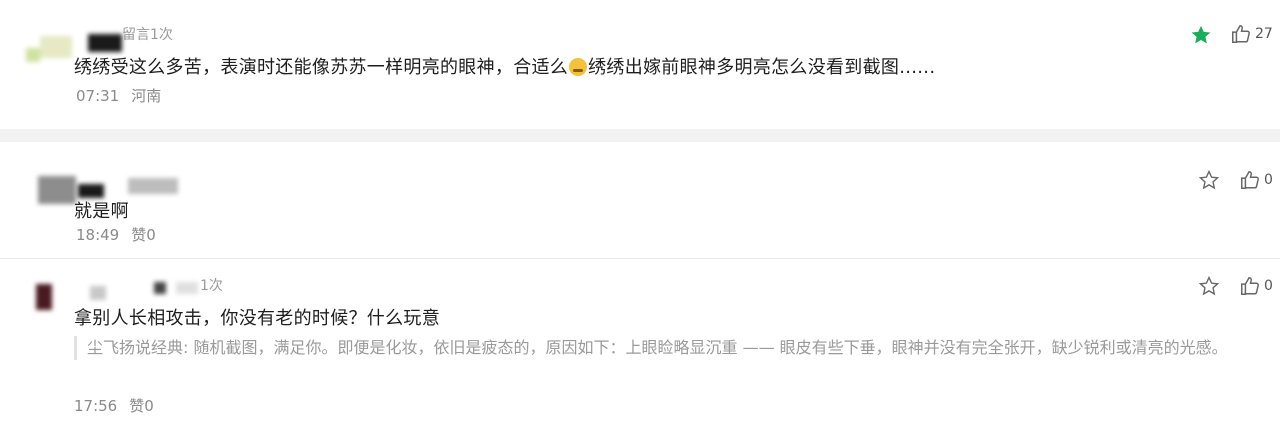 This screenshot has height=437, width=1280. What do you see at coordinates (146, 96) in the screenshot?
I see `comment-location: 河南` at bounding box center [146, 96].